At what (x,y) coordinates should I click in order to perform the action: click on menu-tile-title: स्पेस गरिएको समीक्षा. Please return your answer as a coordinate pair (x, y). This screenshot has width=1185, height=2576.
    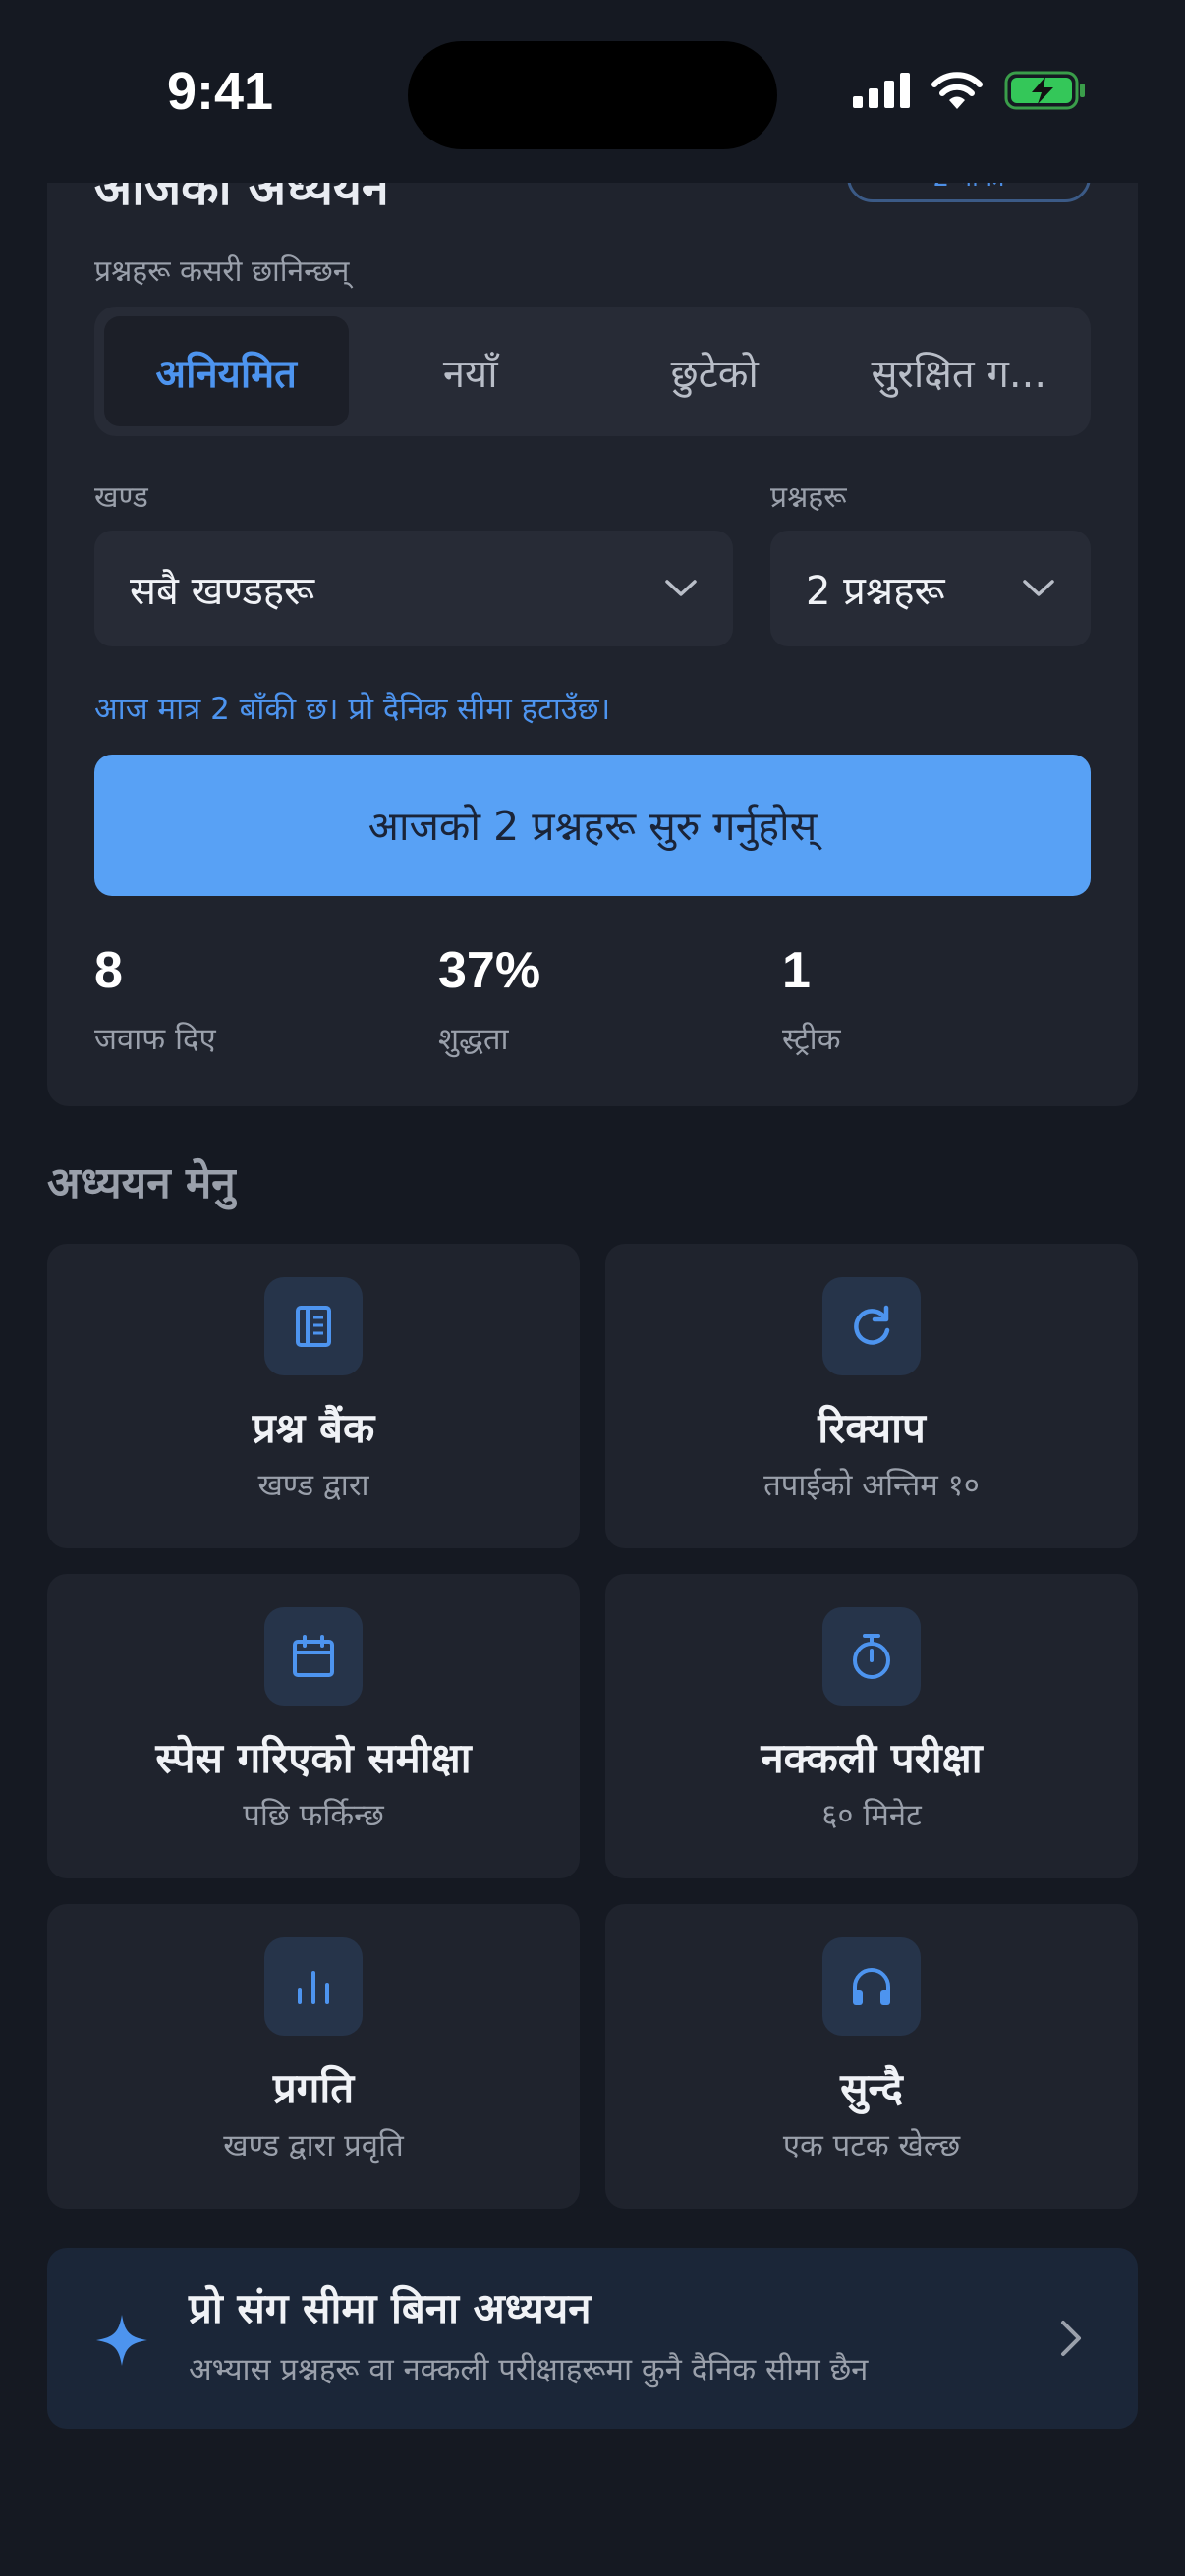
    Looking at the image, I should click on (314, 1758).